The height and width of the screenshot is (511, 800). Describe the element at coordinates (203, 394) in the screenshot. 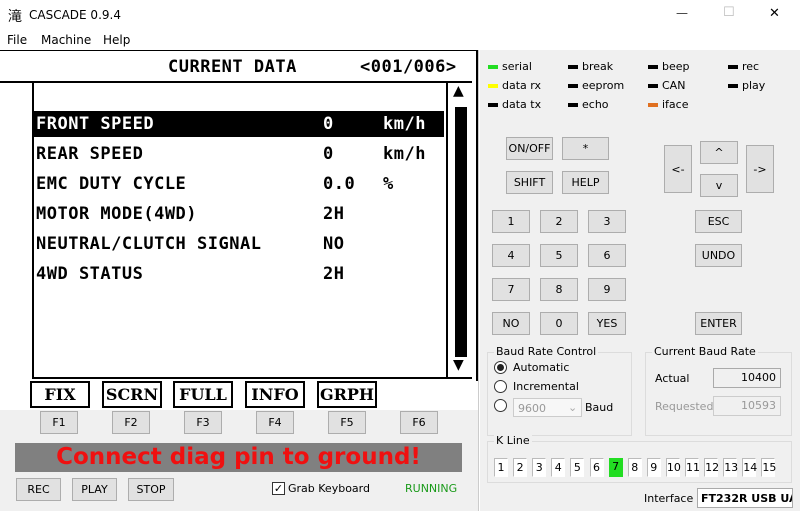

I see `softkey-full: FULL` at that location.